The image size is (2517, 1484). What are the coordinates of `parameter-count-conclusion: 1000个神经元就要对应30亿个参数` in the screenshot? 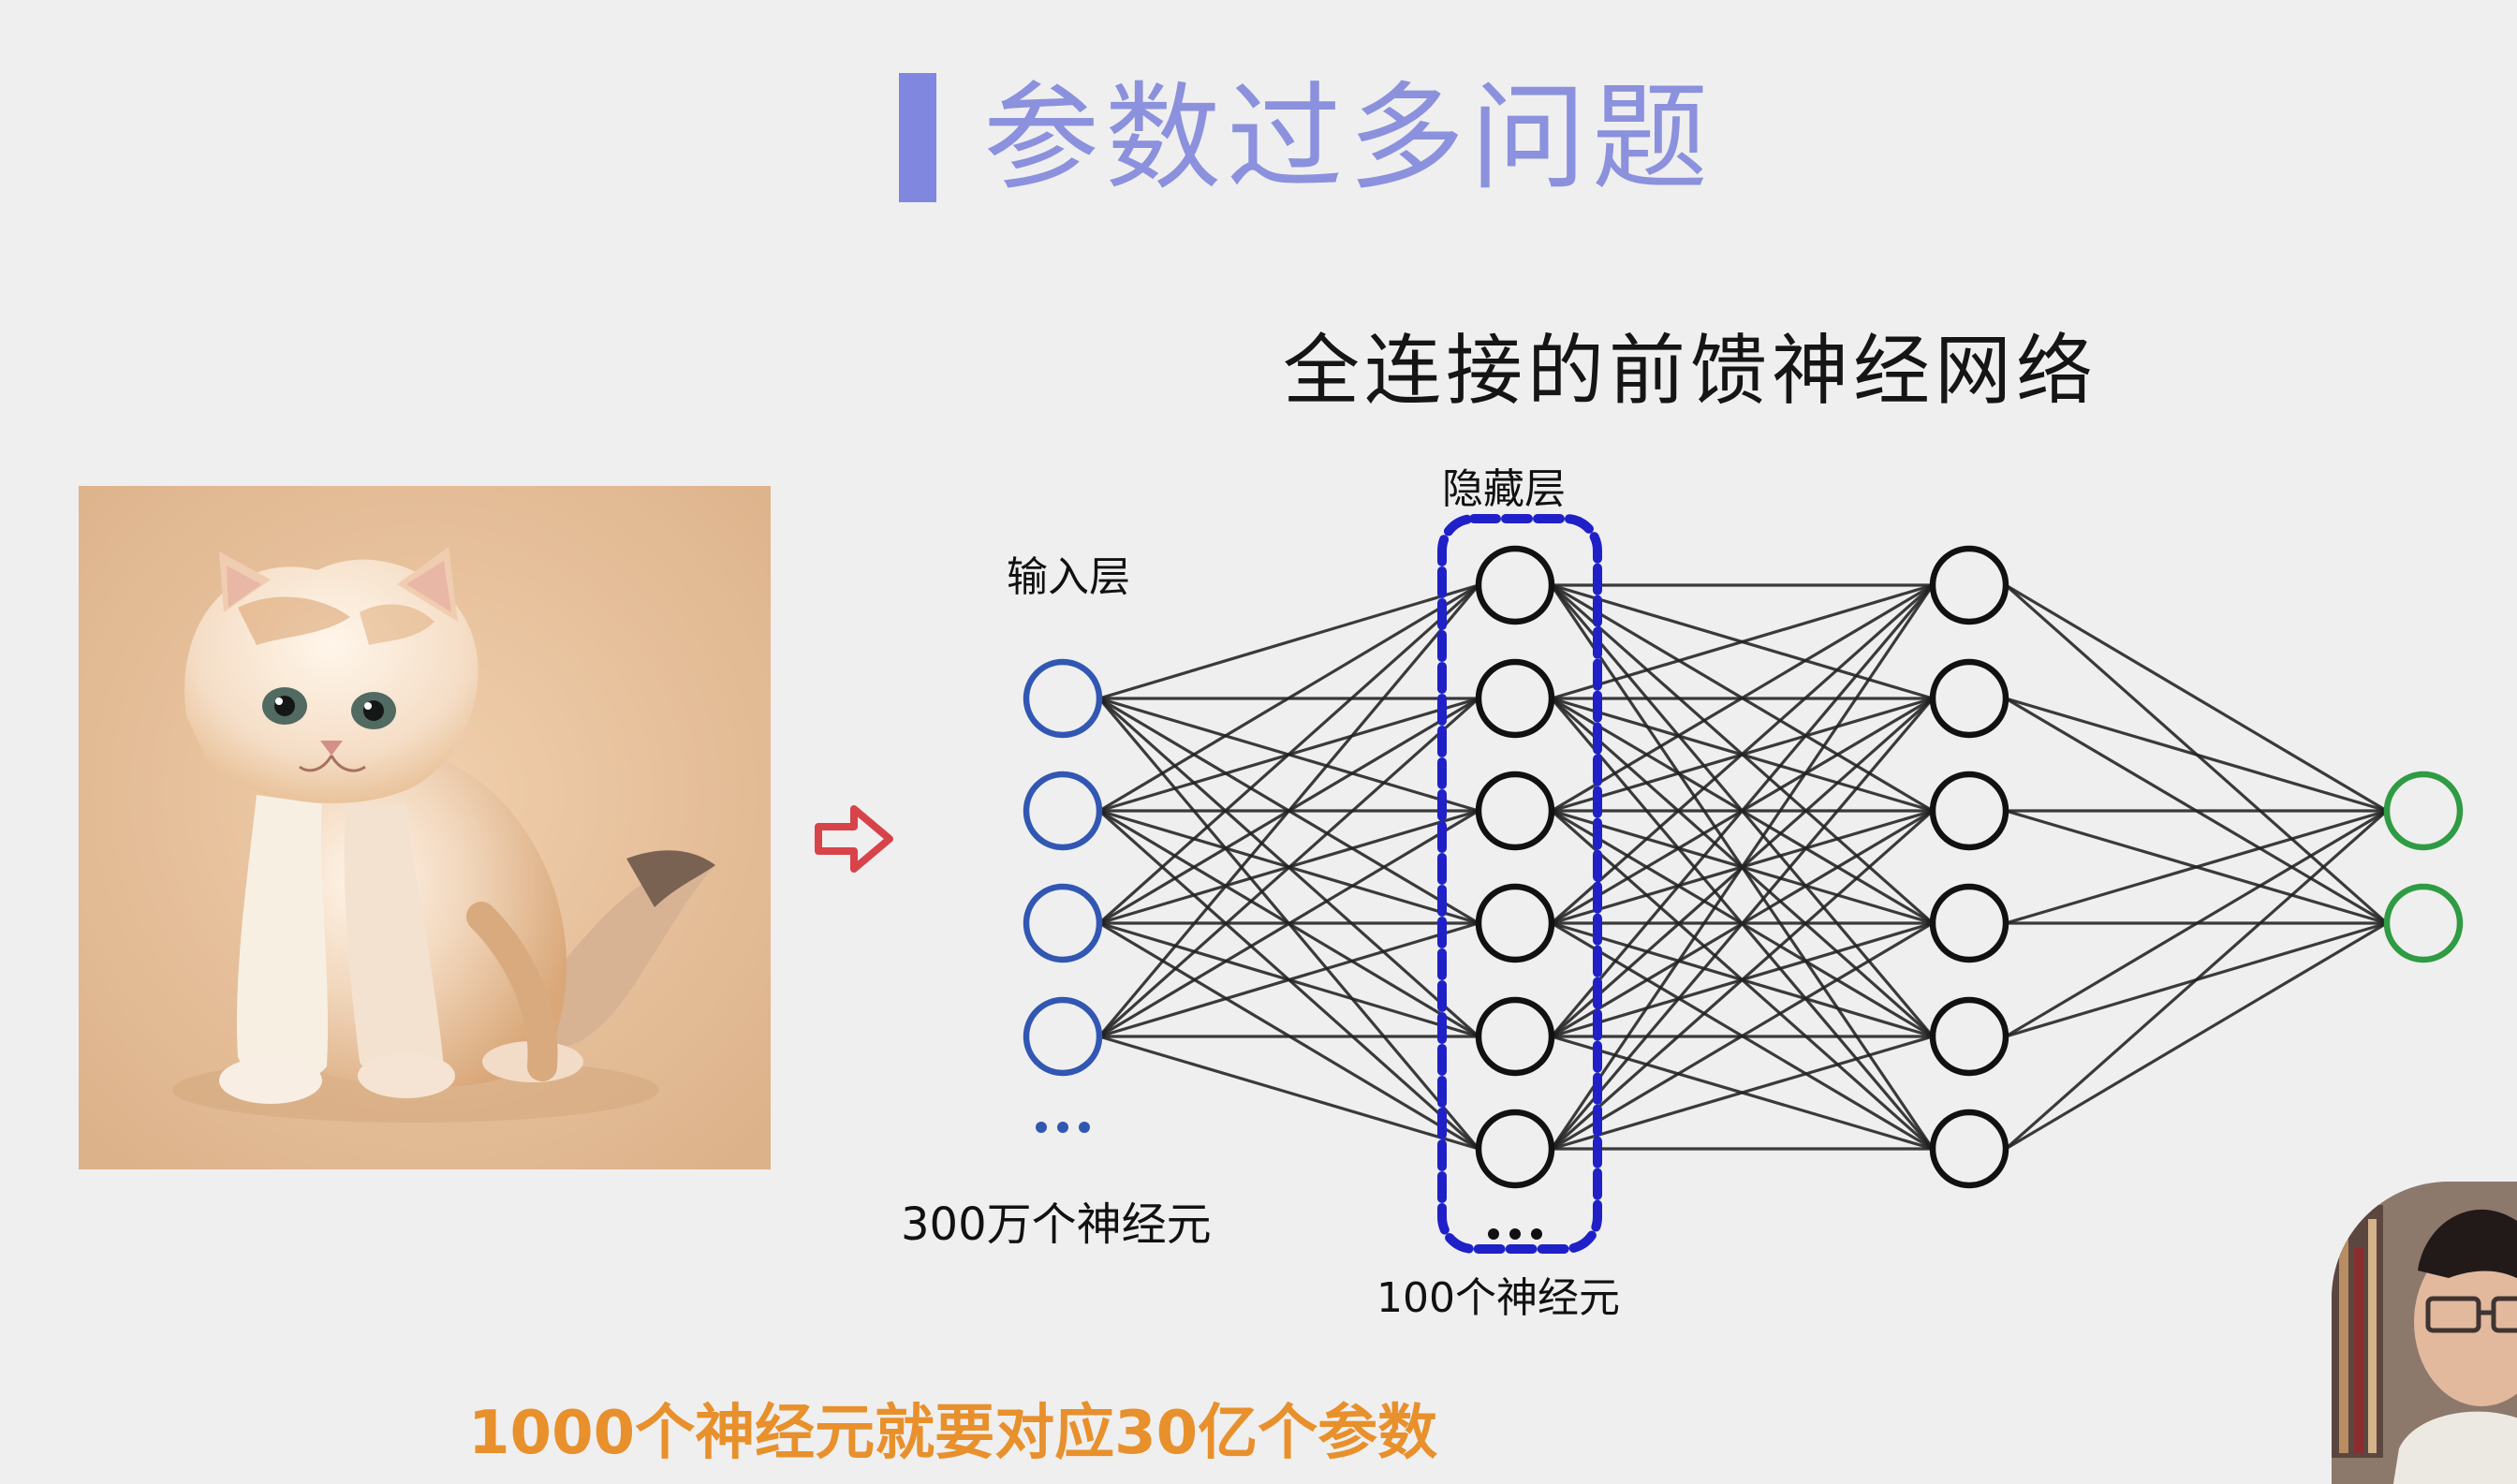 It's located at (953, 1433).